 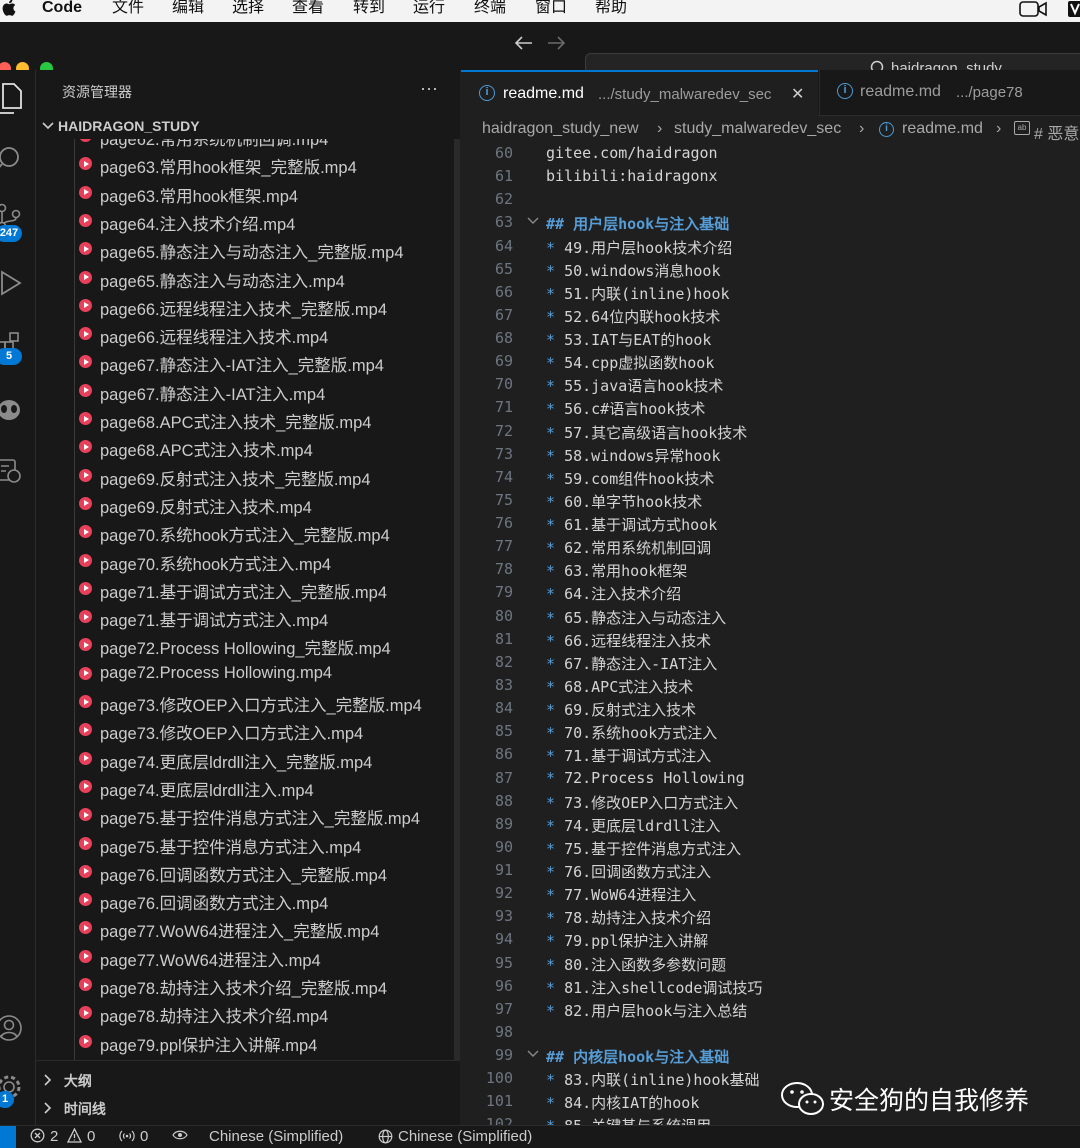 I want to click on file-item: page71.基于调试方式注入.mp4, so click(x=268, y=617).